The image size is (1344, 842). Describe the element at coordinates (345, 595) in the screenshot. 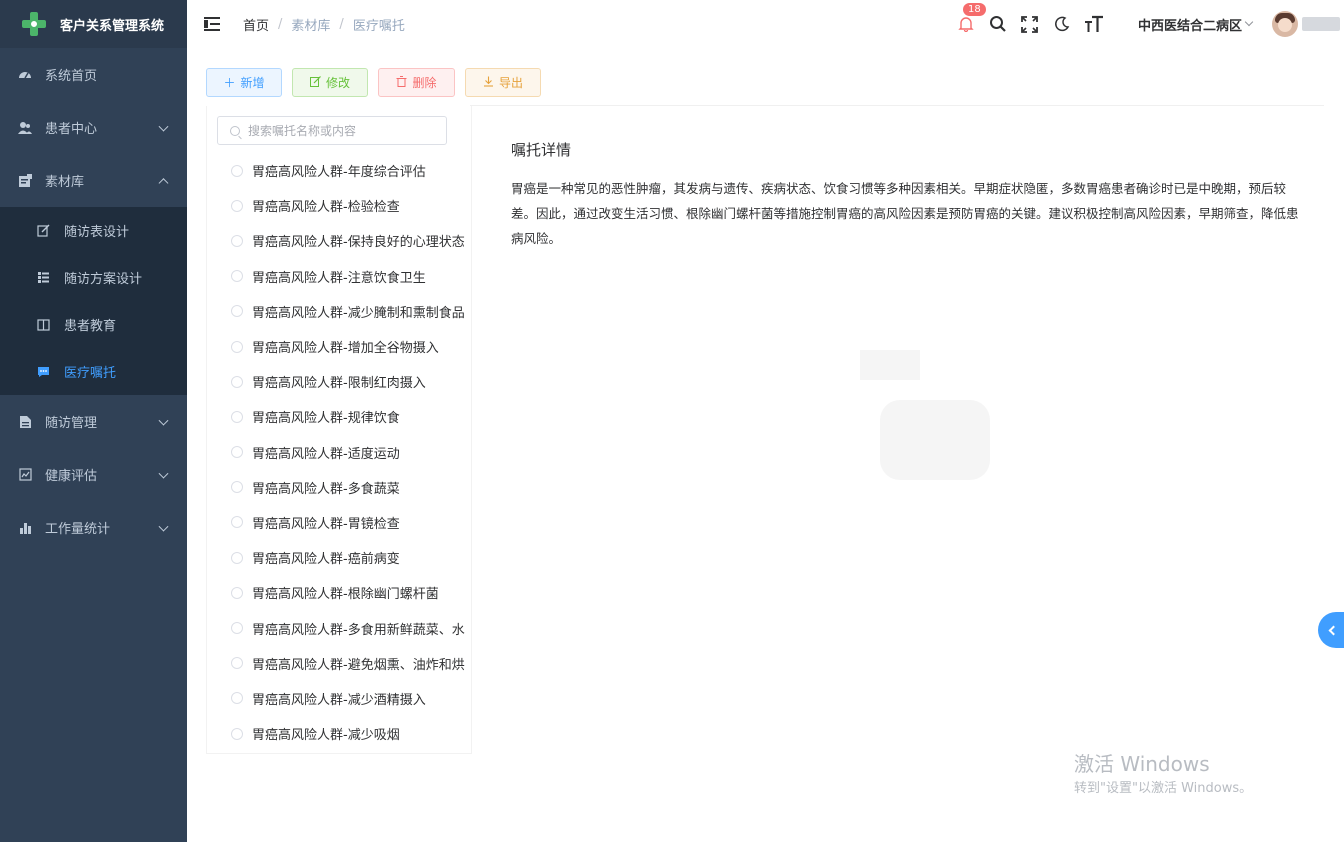

I see `list-item-label: 胃癌高风险人群-根除幽门螺杆菌` at that location.